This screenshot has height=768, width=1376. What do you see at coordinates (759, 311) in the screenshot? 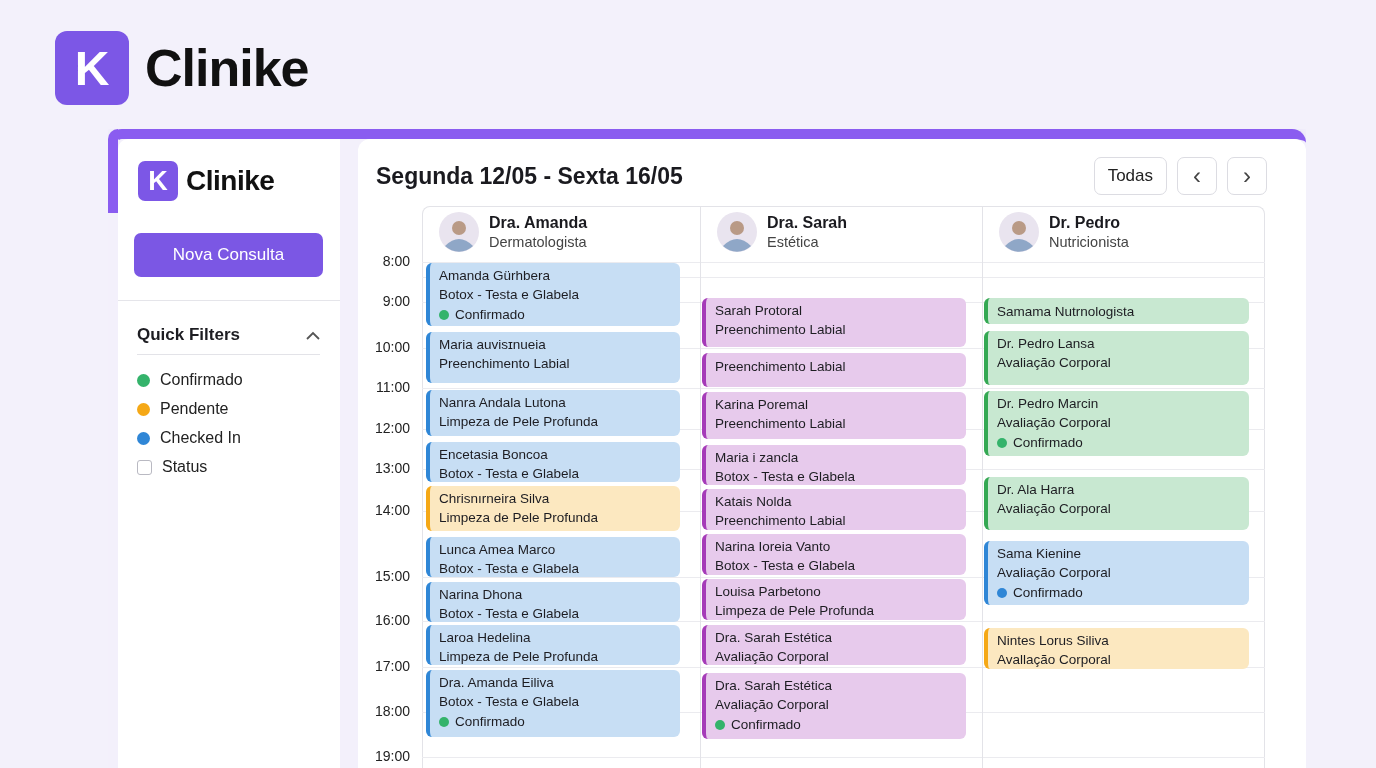
I see `appointment-text: Sarah Protoral` at bounding box center [759, 311].